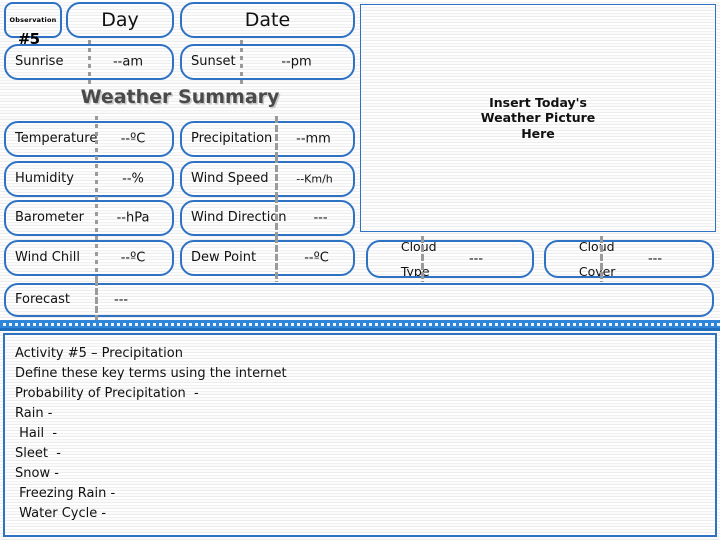 Image resolution: width=720 pixels, height=540 pixels. Describe the element at coordinates (89, 218) in the screenshot. I see `barometer-box: Barometer --hPa` at that location.